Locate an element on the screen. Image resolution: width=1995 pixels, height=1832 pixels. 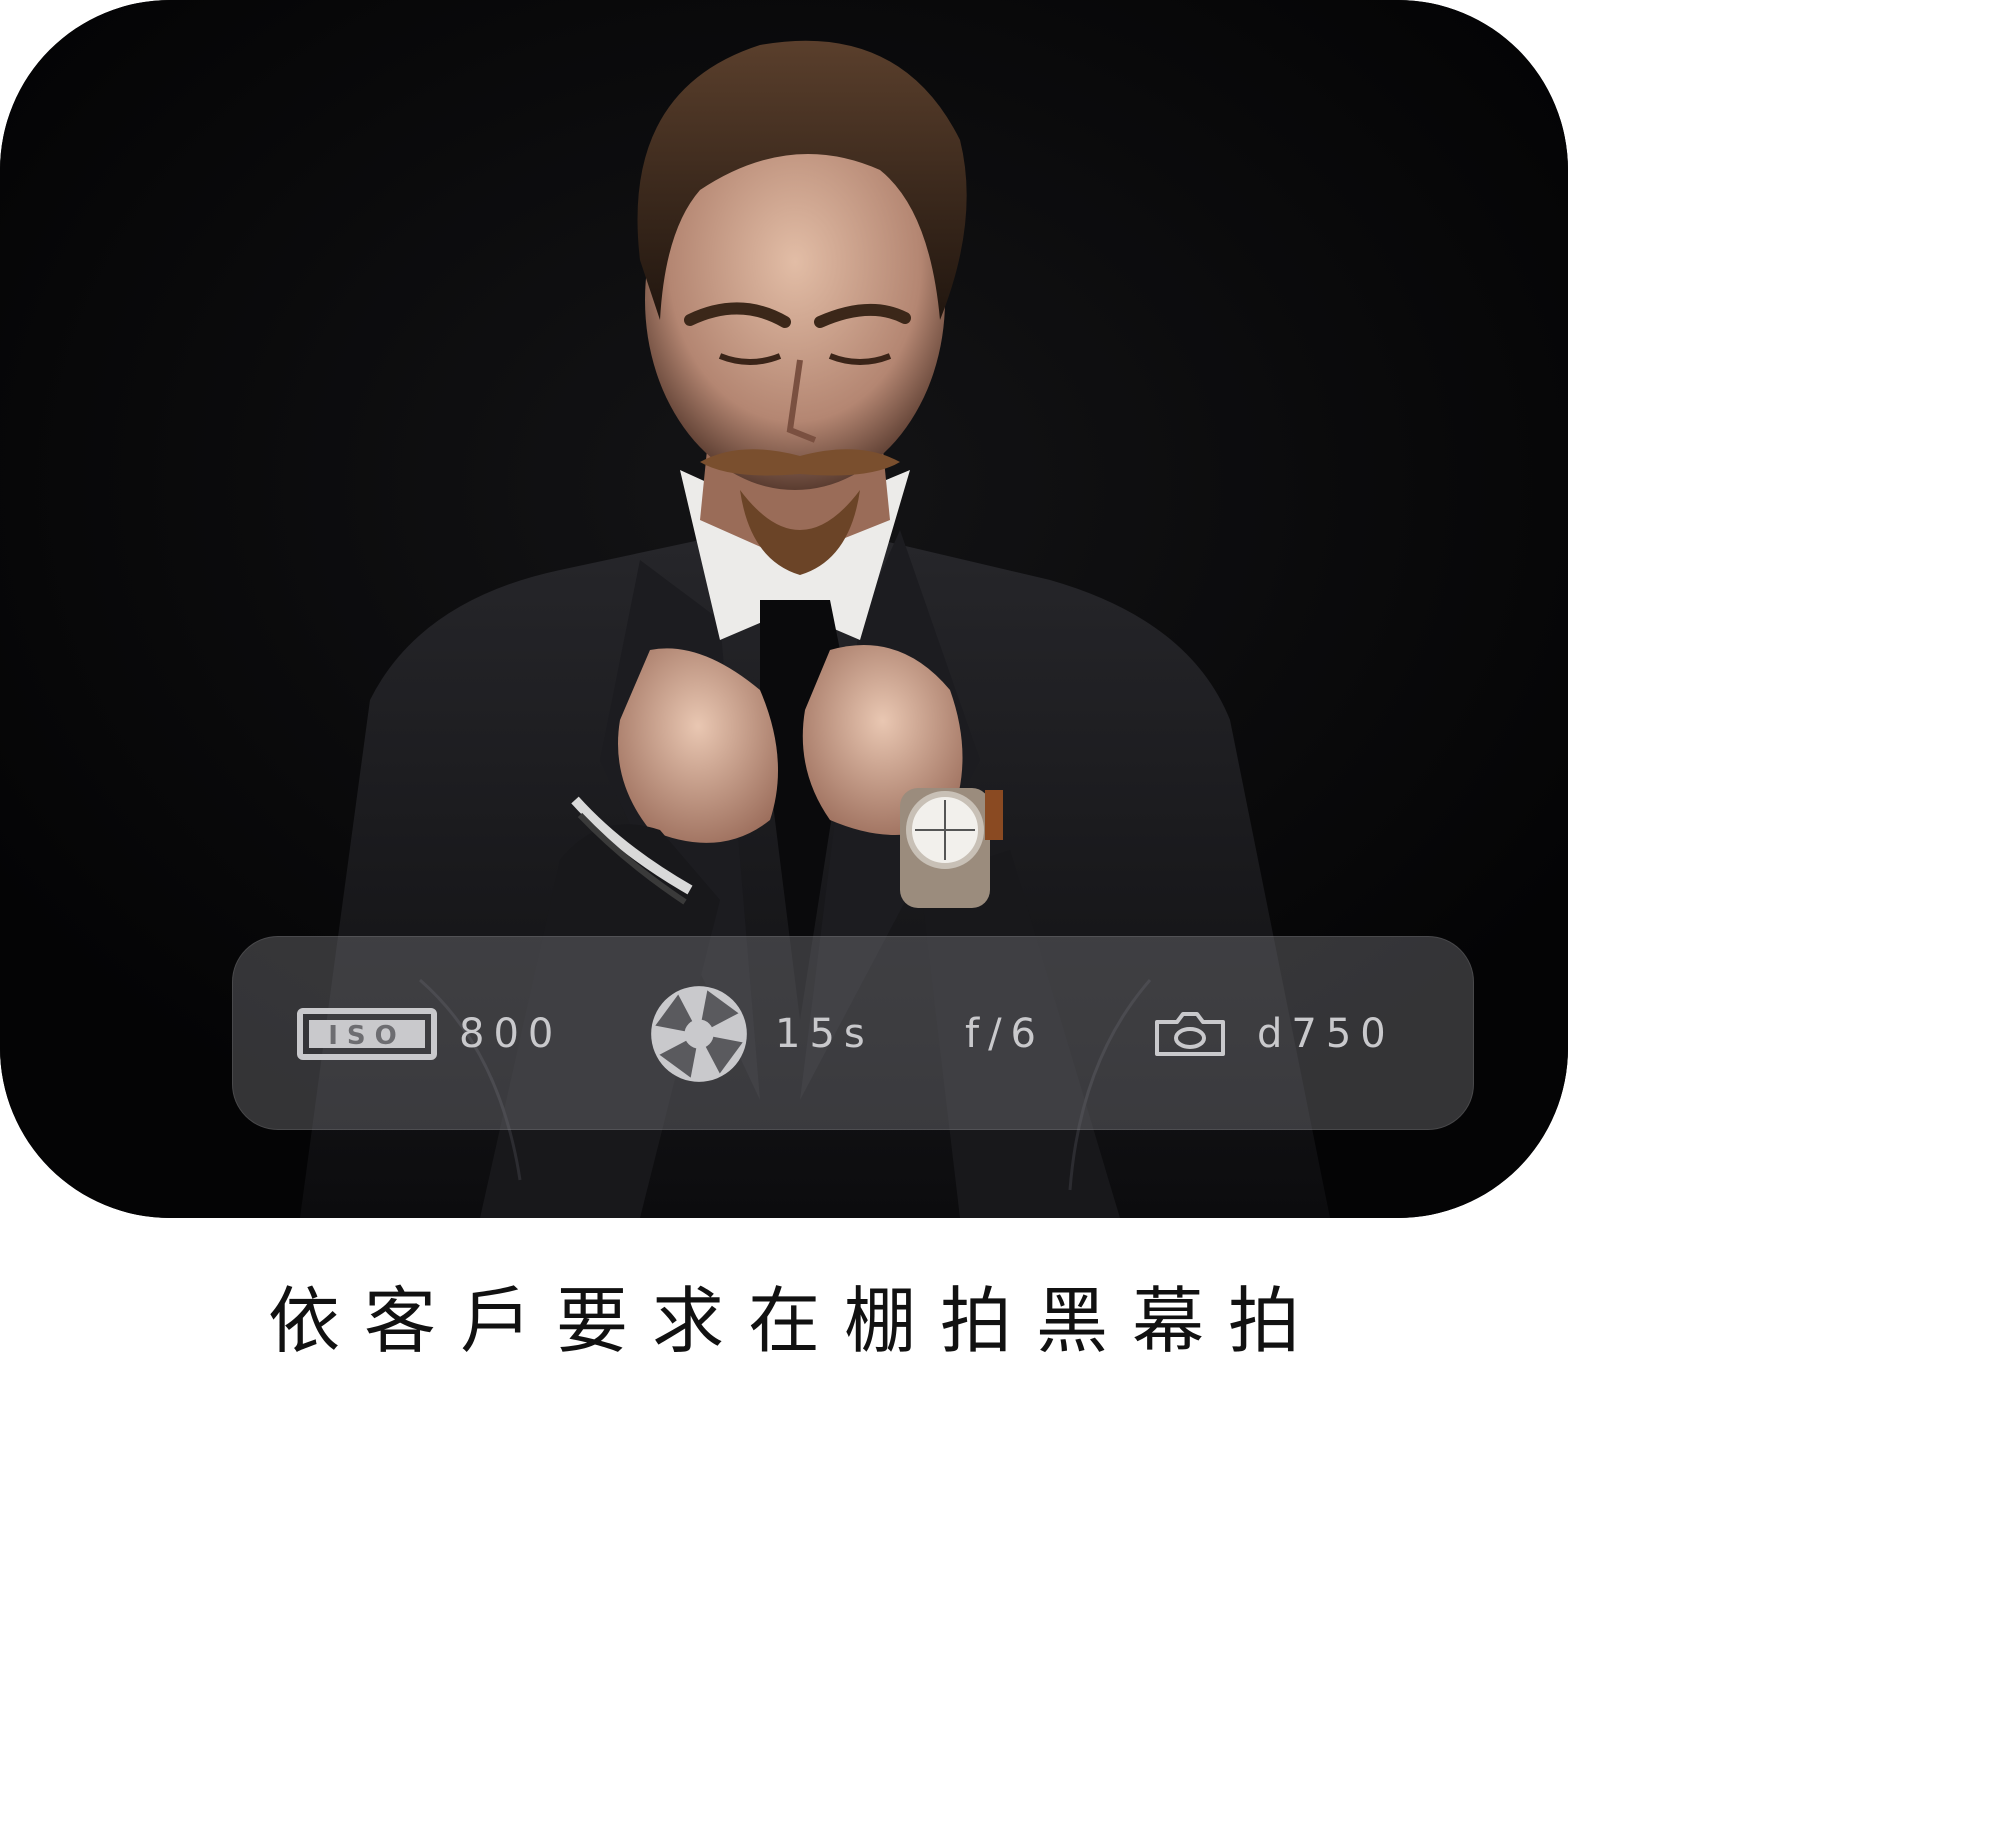
aperture-group: f/6 is located at coordinates (1005, 1034).